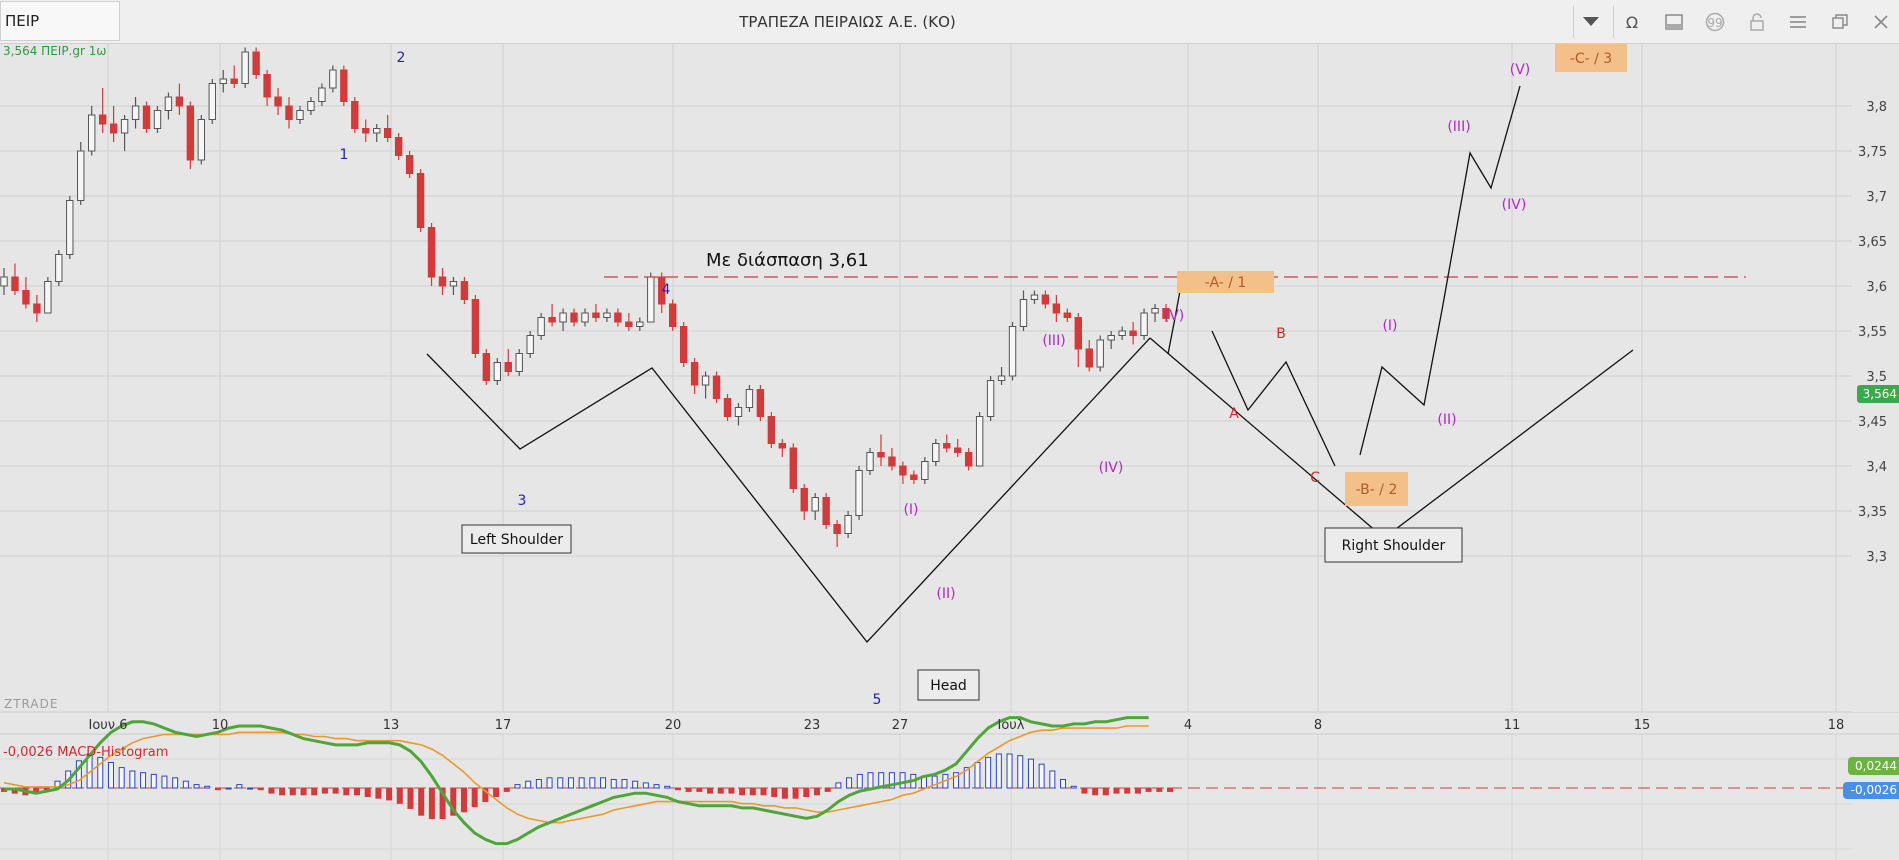 The height and width of the screenshot is (860, 1899). What do you see at coordinates (503, 725) in the screenshot?
I see `x-tick-label: 17` at bounding box center [503, 725].